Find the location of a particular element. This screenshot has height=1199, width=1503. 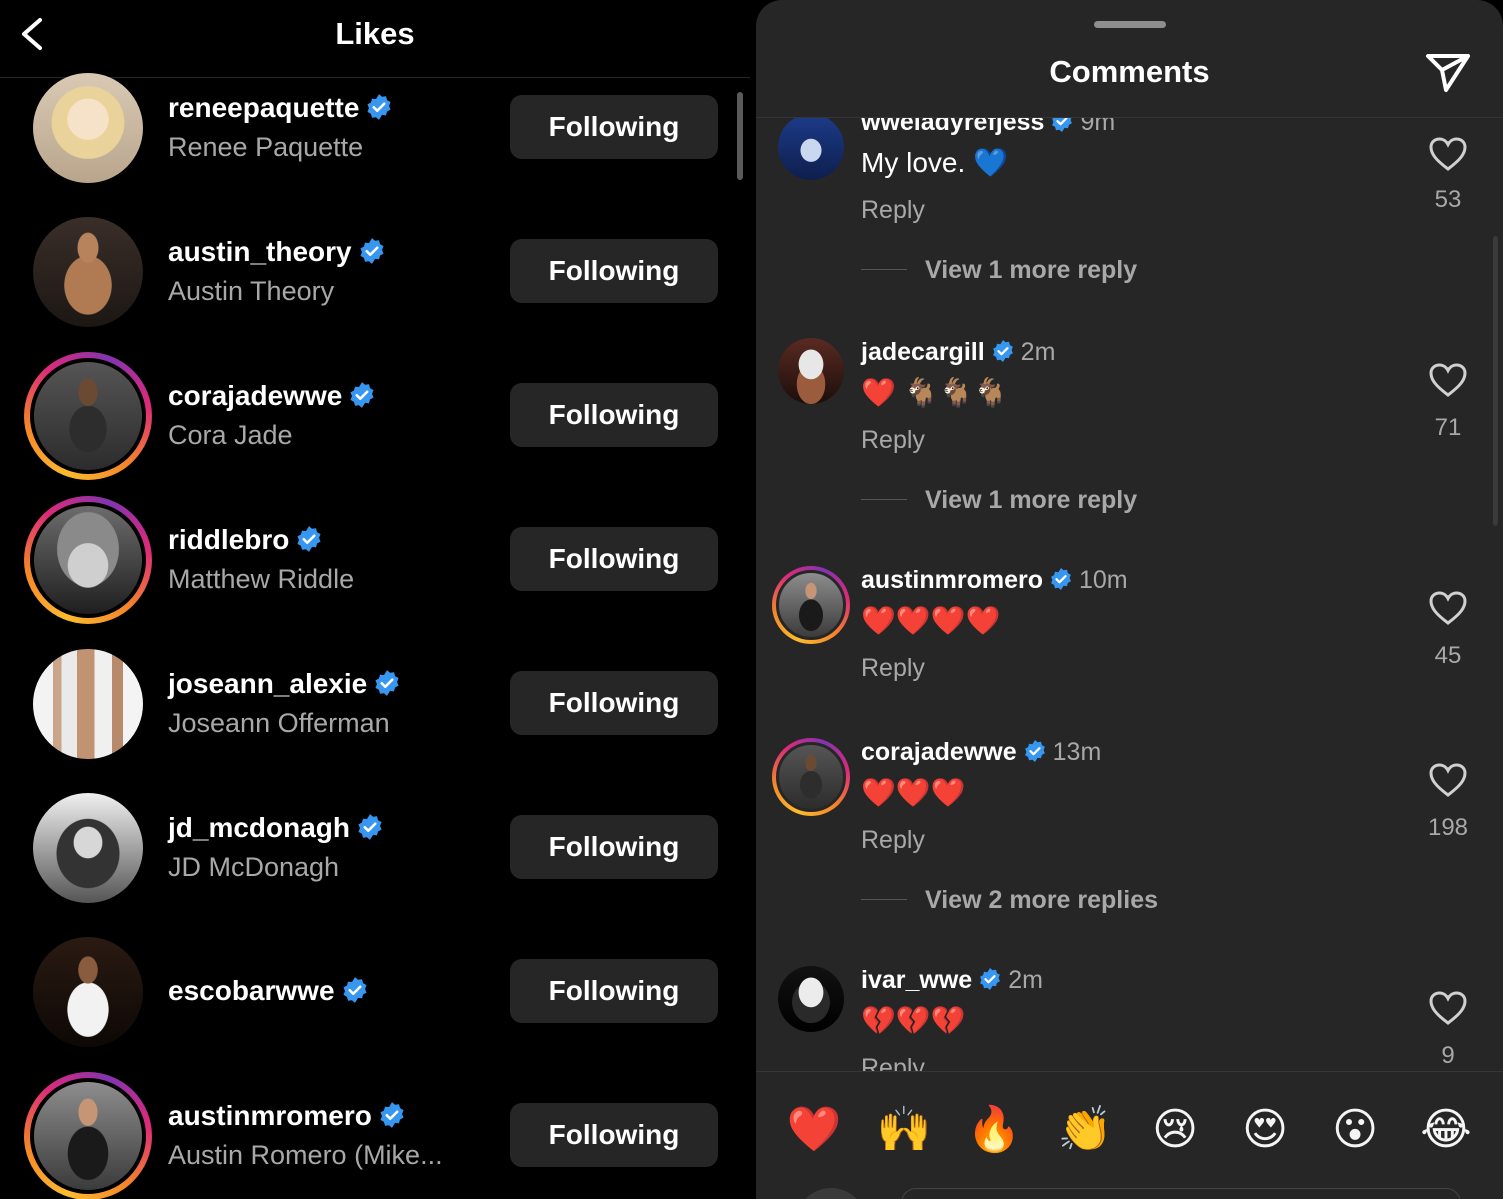

like-count: 9 is located at coordinates (1448, 1055).